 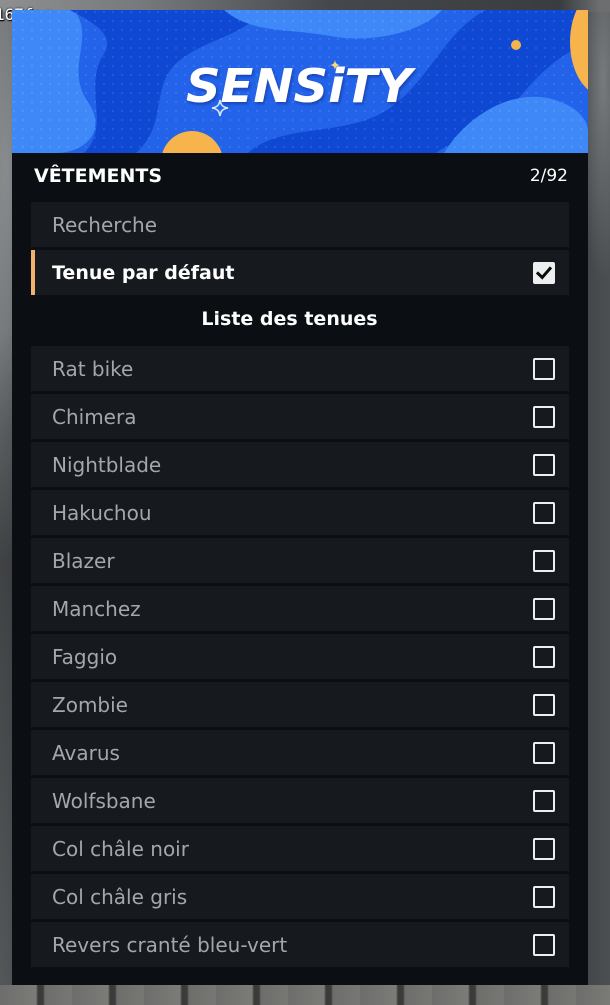 What do you see at coordinates (300, 512) in the screenshot?
I see `outfit-item: Hakuchou` at bounding box center [300, 512].